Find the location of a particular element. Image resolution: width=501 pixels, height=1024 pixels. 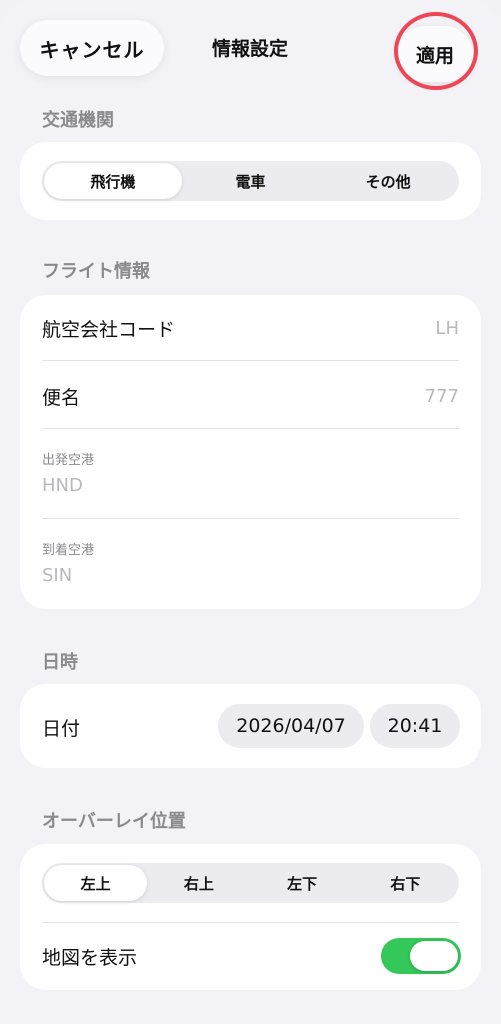

departure-airport-input: HND is located at coordinates (62, 485).